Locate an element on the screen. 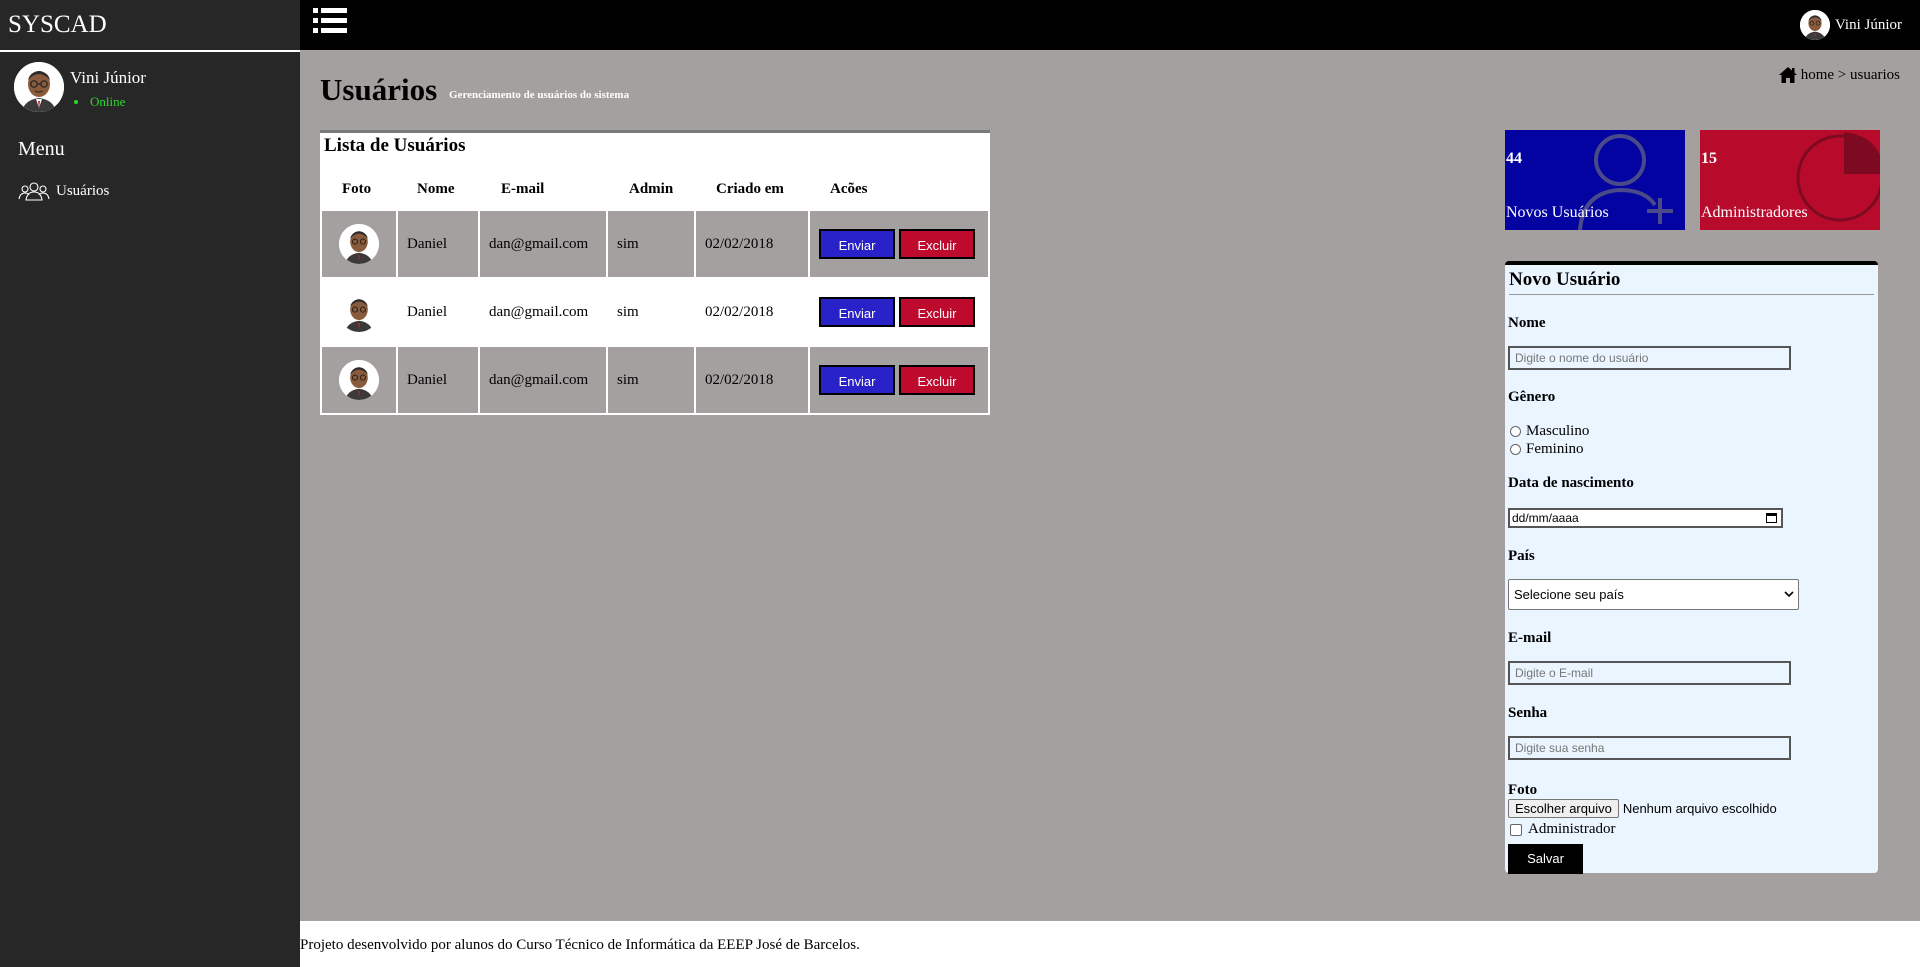 This screenshot has width=1920, height=967. column-header: Admin is located at coordinates (651, 188).